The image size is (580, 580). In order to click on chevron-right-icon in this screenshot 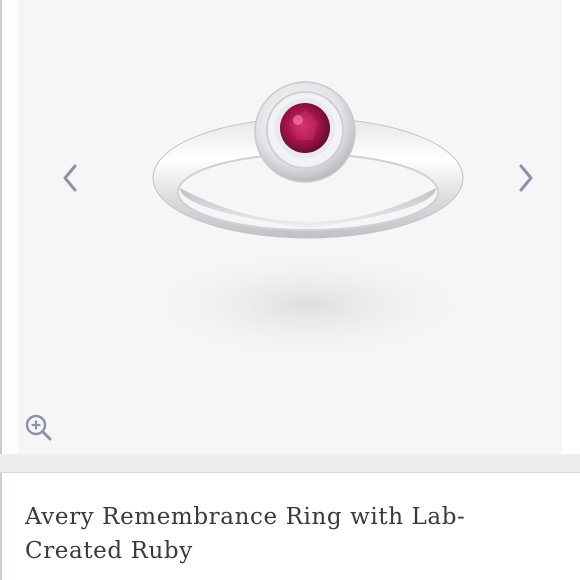, I will do `click(525, 178)`.